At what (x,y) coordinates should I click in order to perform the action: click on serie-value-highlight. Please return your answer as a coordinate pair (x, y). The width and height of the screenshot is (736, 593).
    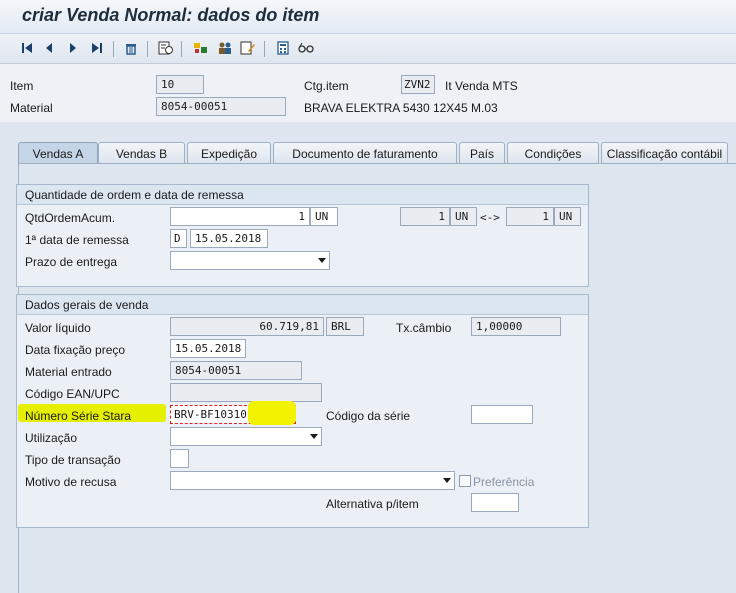
    Looking at the image, I should click on (272, 413).